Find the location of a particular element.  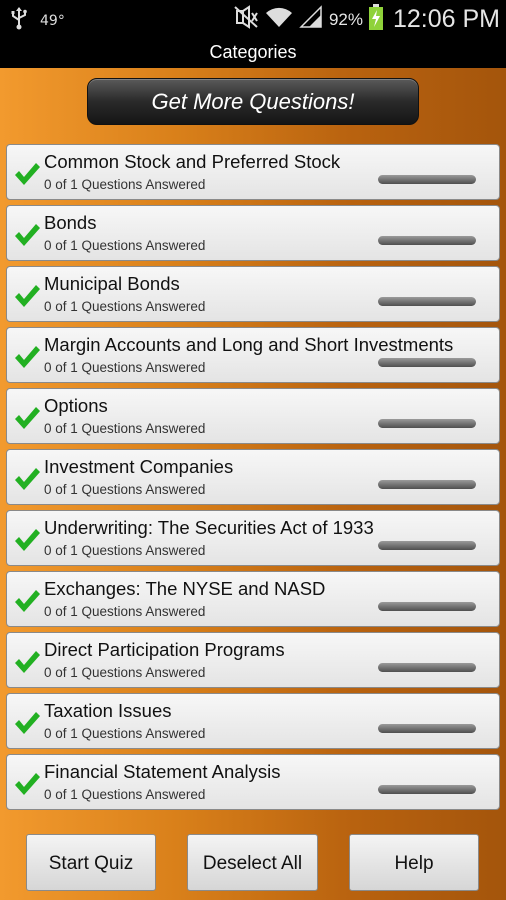

category-title: Bonds is located at coordinates (70, 222).